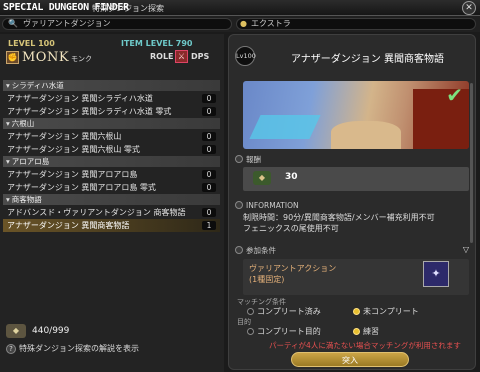 Image resolution: width=480 pixels, height=372 pixels. Describe the element at coordinates (157, 43) in the screenshot. I see `item-level-text: ITEM LEVEL 790` at that location.